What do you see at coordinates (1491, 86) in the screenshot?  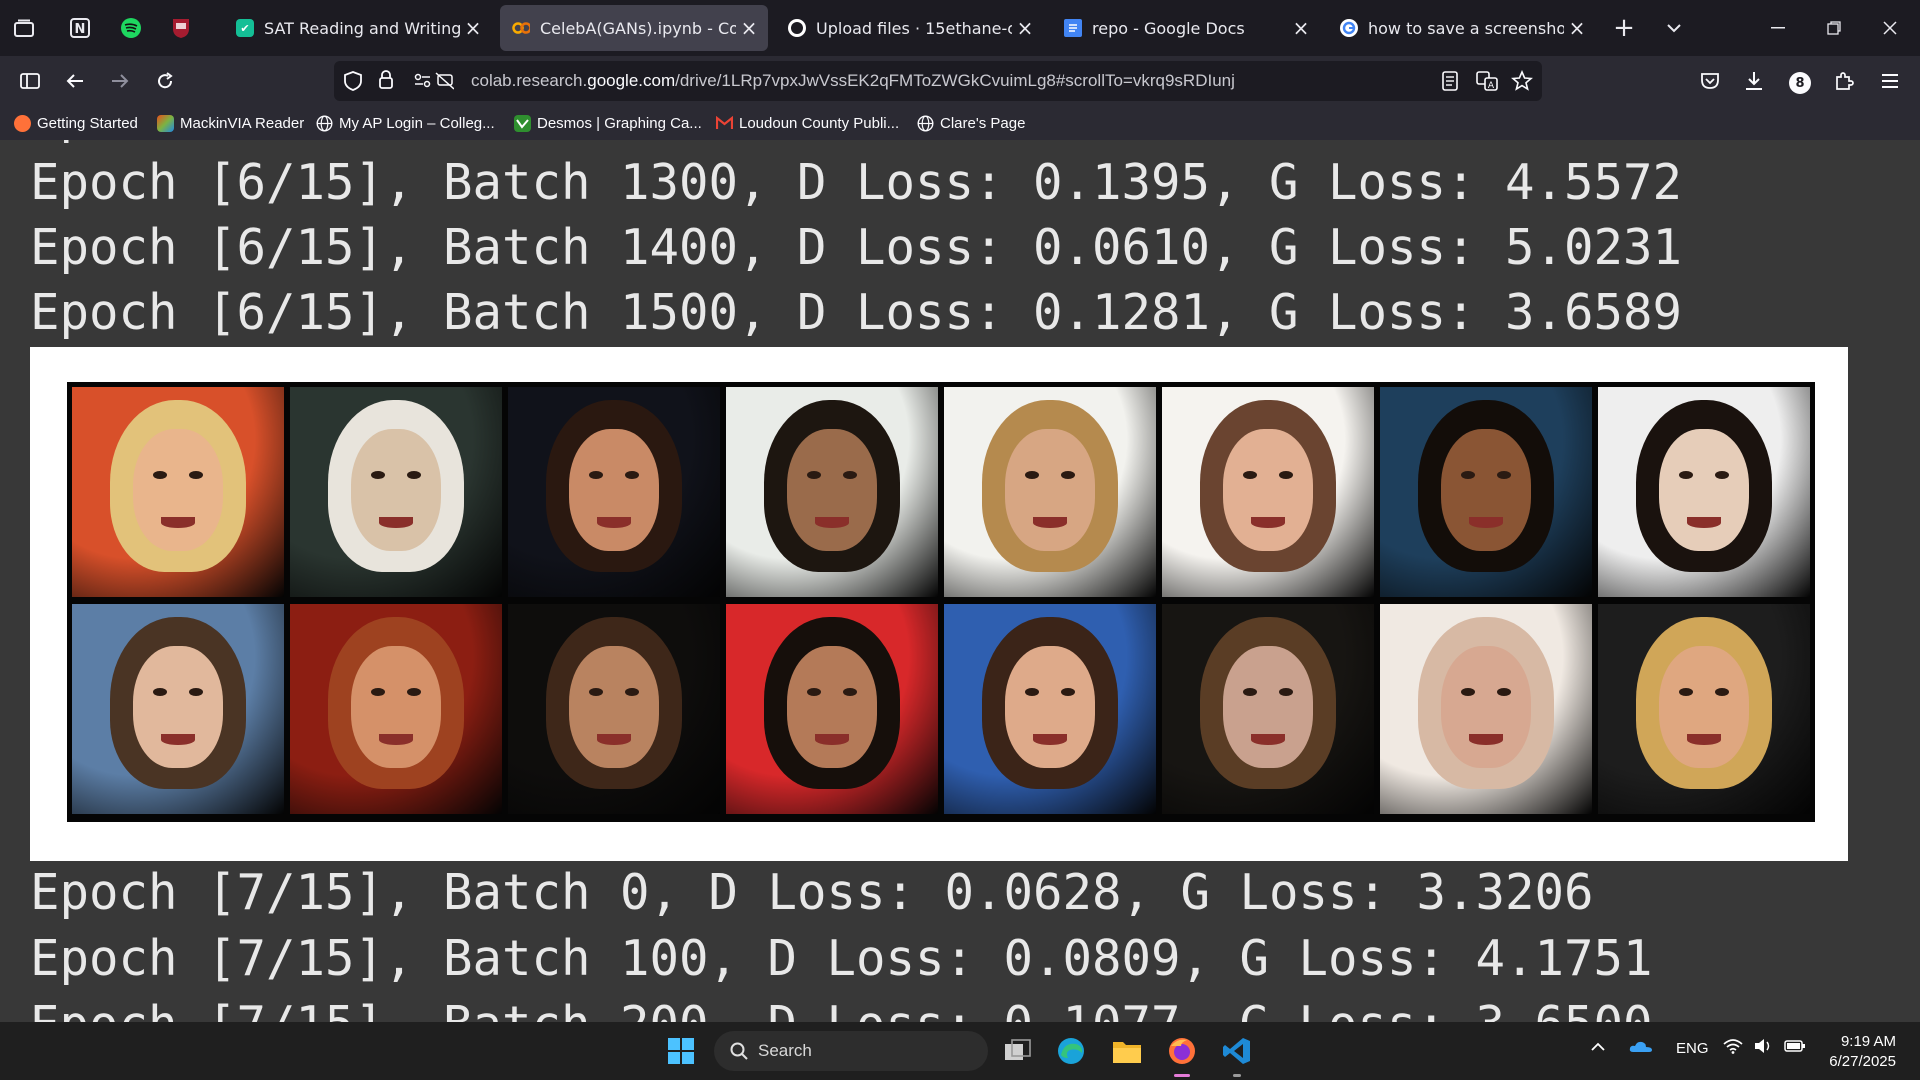 I see `svg-text: A` at bounding box center [1491, 86].